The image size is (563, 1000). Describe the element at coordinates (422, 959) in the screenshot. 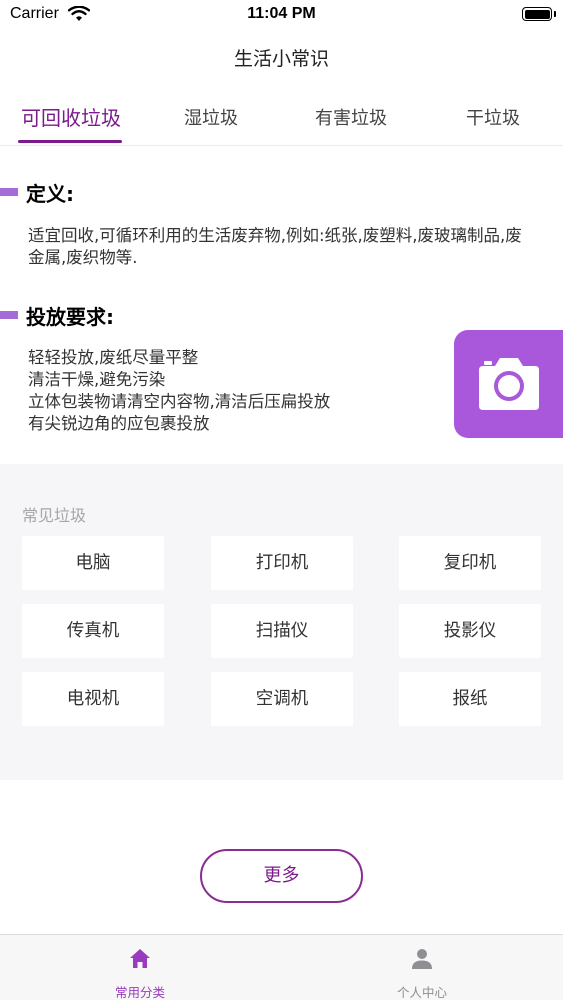

I see `person-icon` at that location.